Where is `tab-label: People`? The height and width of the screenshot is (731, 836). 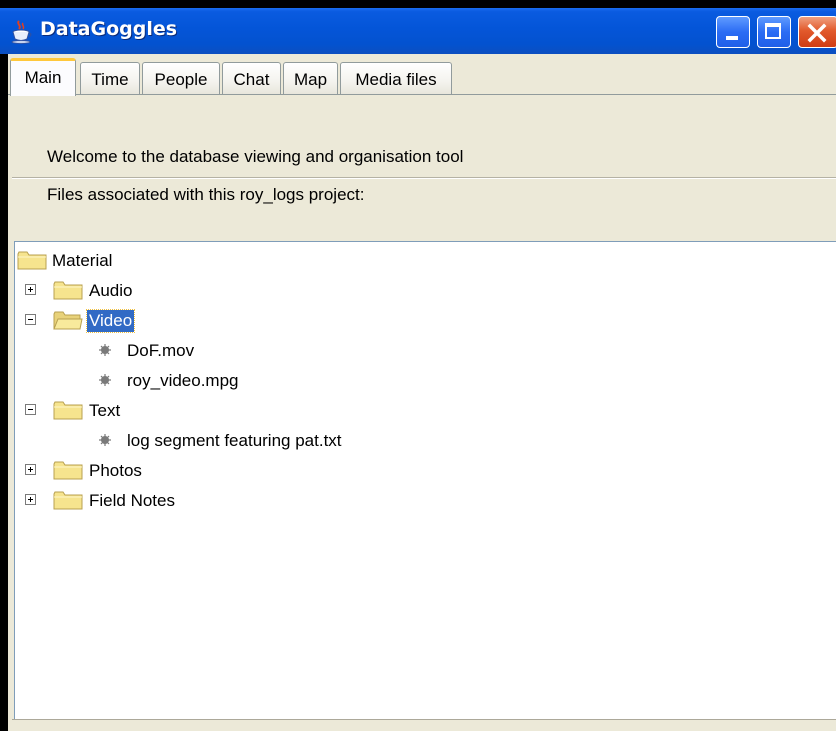 tab-label: People is located at coordinates (181, 79).